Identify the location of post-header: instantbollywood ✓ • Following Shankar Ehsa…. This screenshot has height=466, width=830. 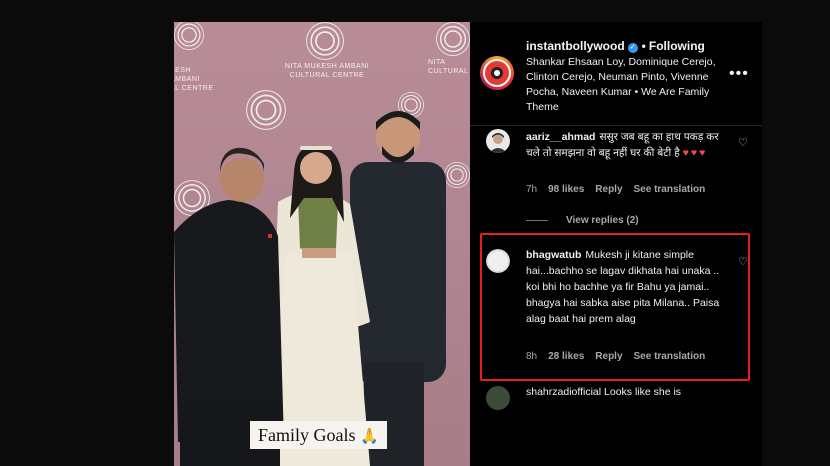
(616, 74).